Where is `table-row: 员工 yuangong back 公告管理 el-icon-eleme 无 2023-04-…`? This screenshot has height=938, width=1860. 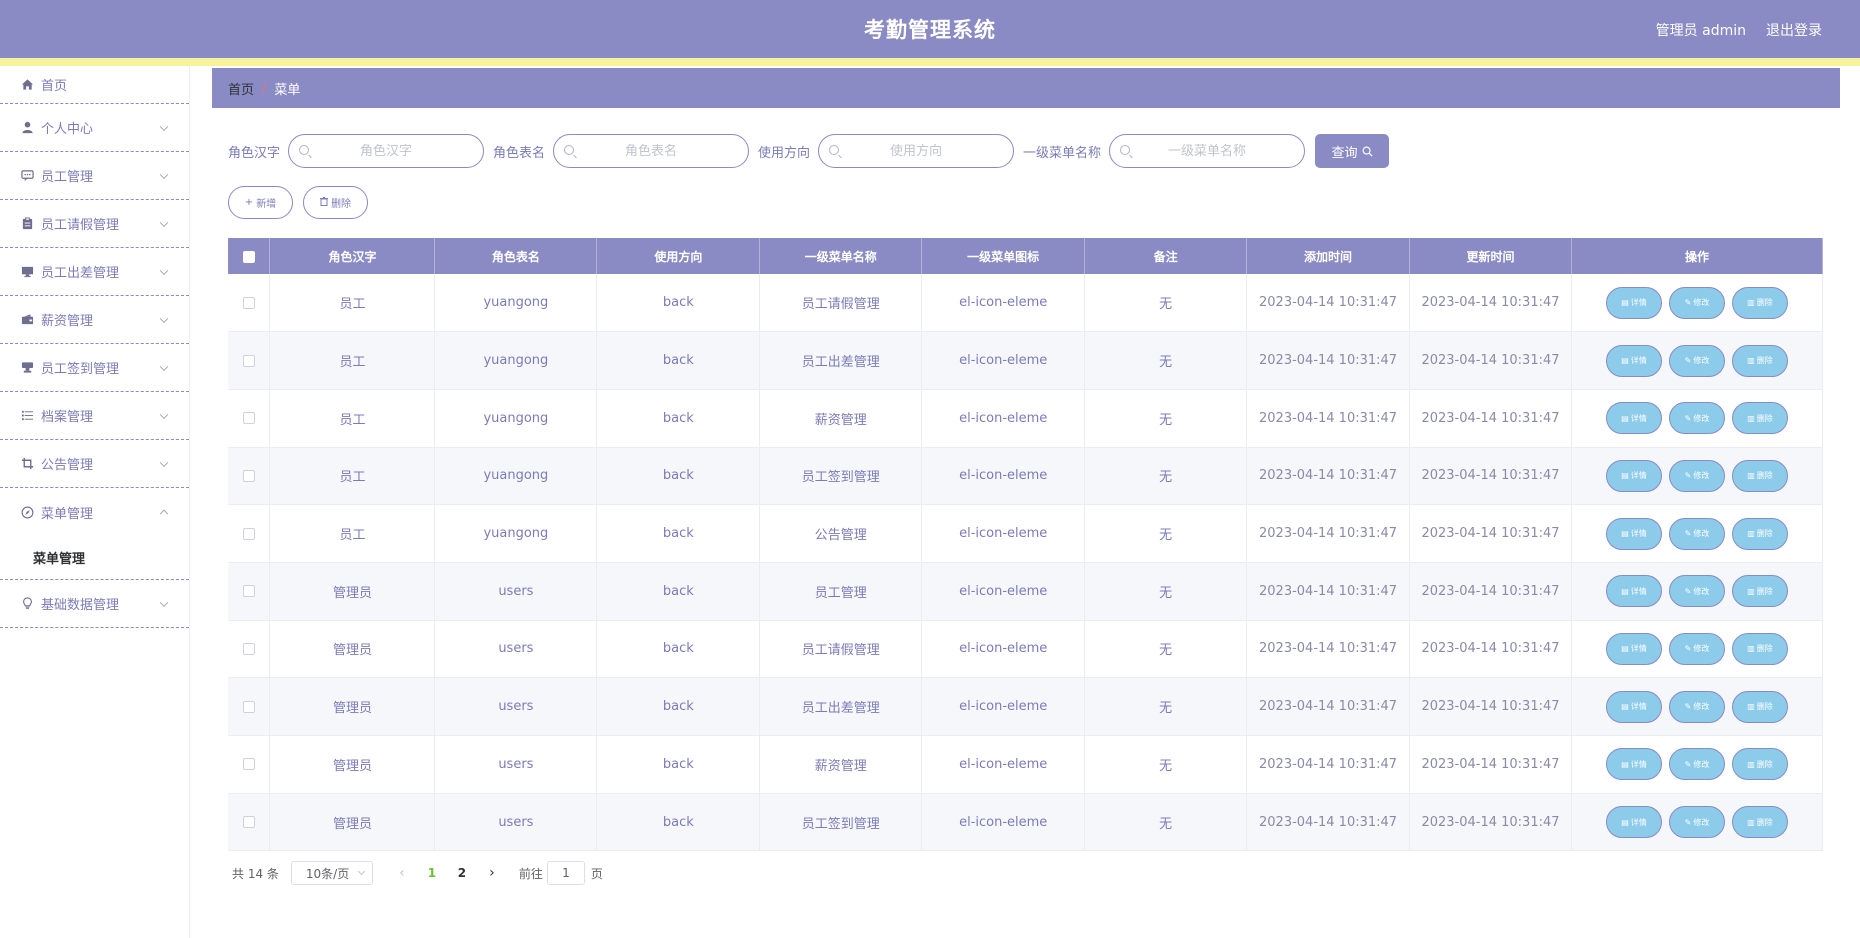 table-row: 员工 yuangong back 公告管理 el-icon-eleme 无 2023-04-… is located at coordinates (1026, 533).